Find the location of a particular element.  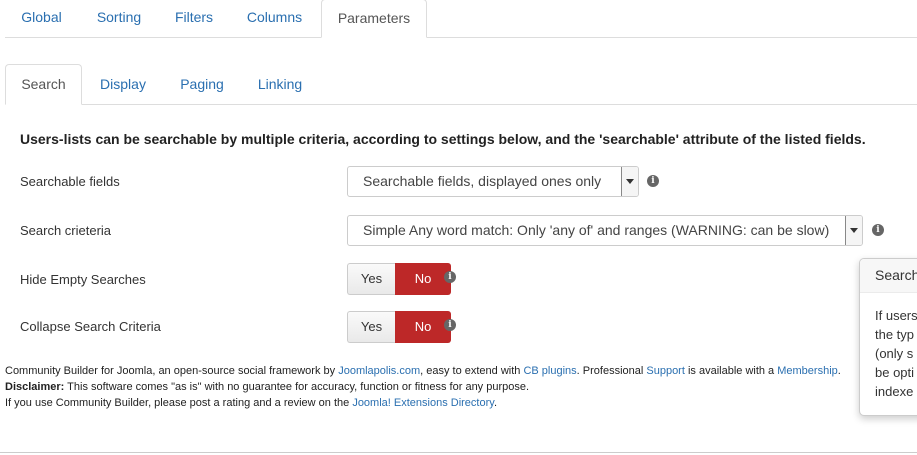

collapse-no-button: No is located at coordinates (423, 327).